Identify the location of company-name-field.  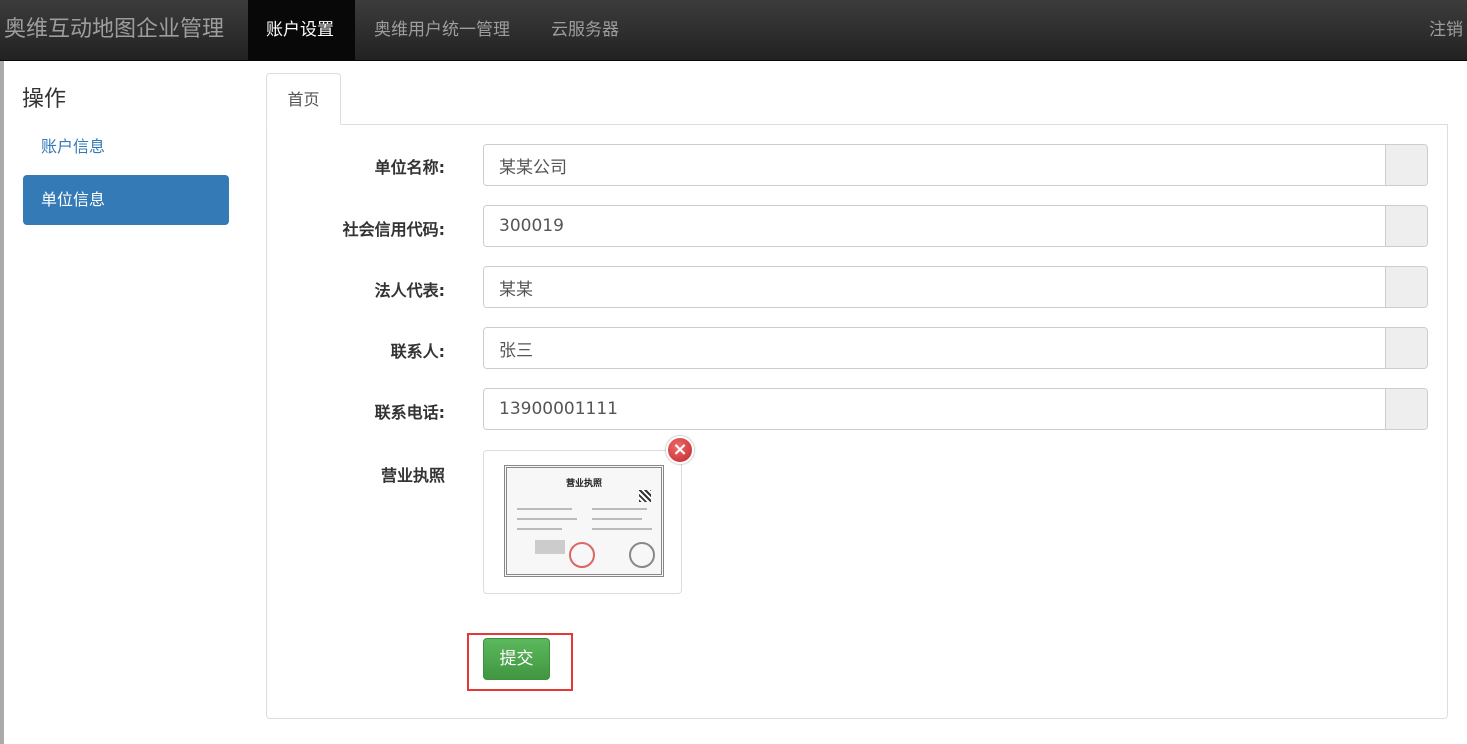
(955, 165).